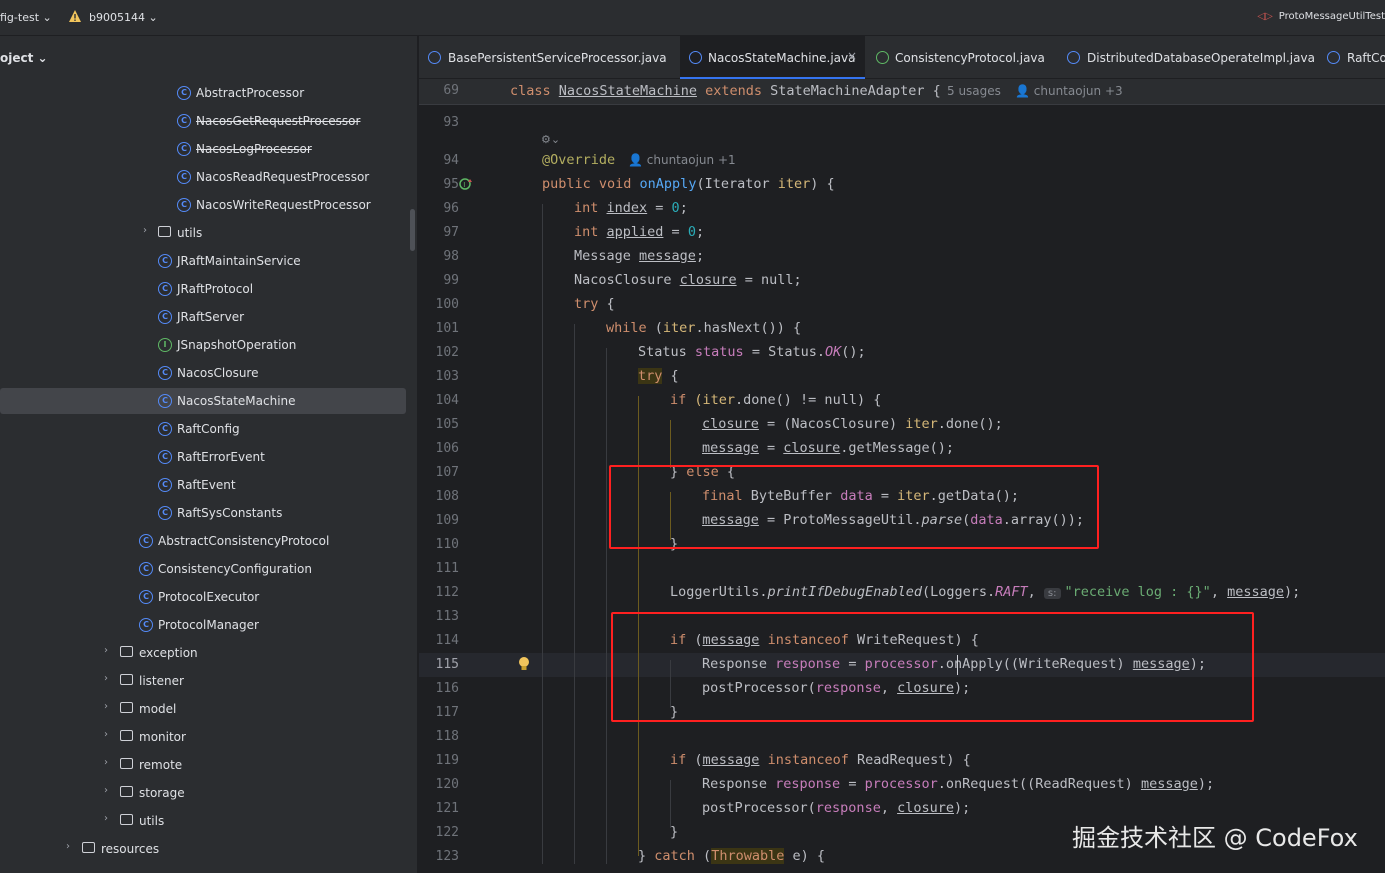 This screenshot has height=873, width=1385. I want to click on ai-hint-icon: ⚙⌄, so click(550, 139).